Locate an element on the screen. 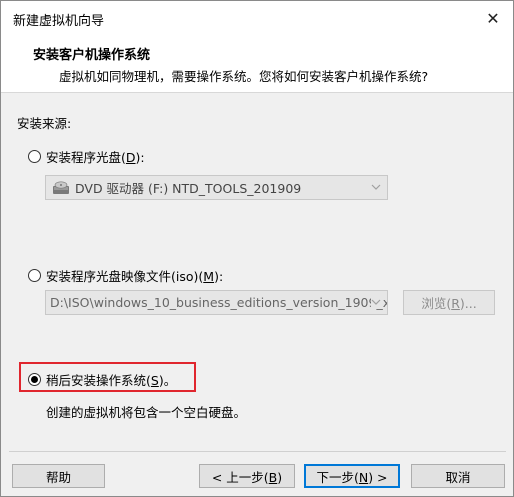  option-iso-image: 安装程序光盘映像文件(iso)(M): is located at coordinates (125, 275).